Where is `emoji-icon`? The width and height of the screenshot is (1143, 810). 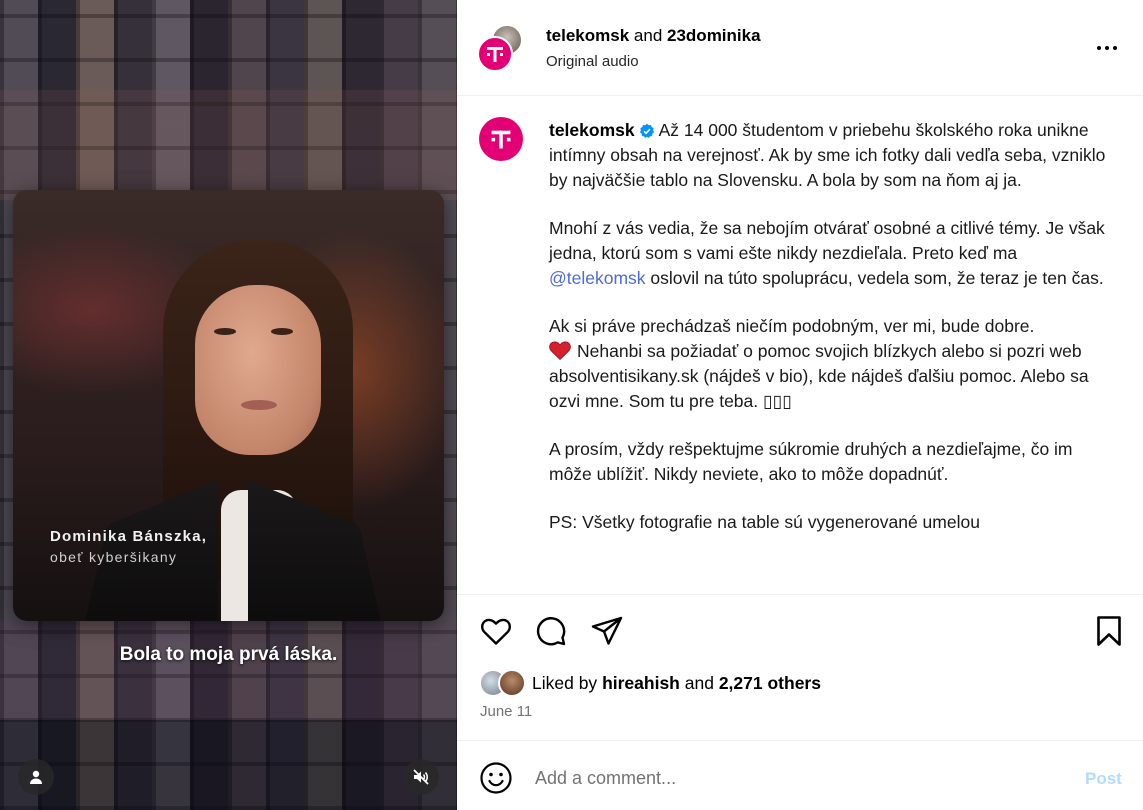 emoji-icon is located at coordinates (496, 778).